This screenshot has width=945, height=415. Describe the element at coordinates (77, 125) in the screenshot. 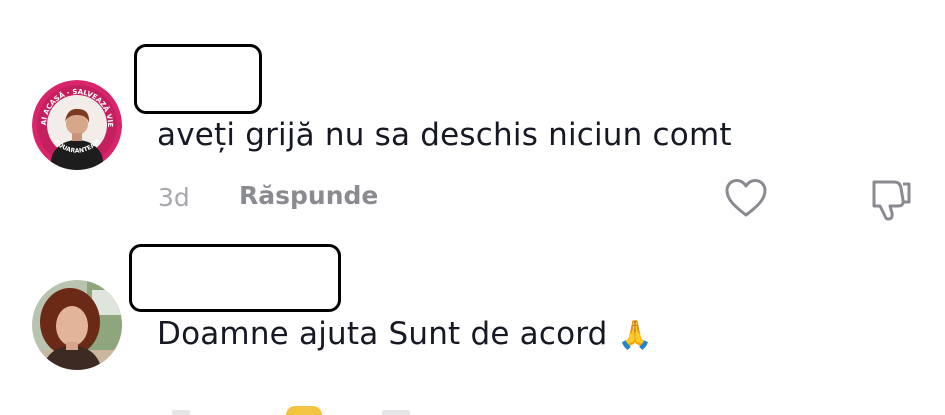

I see `avatar: STAI ACASĂ · SALVEAZĂ VIEȚI #QUARANTEAM` at that location.